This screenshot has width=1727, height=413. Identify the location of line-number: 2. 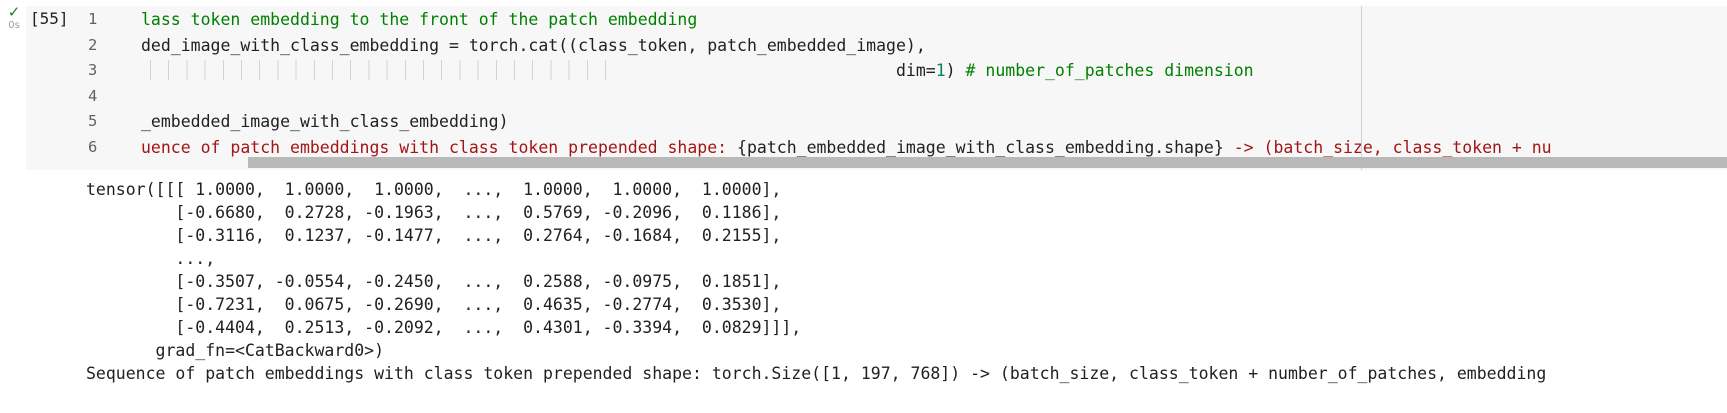
(93, 44).